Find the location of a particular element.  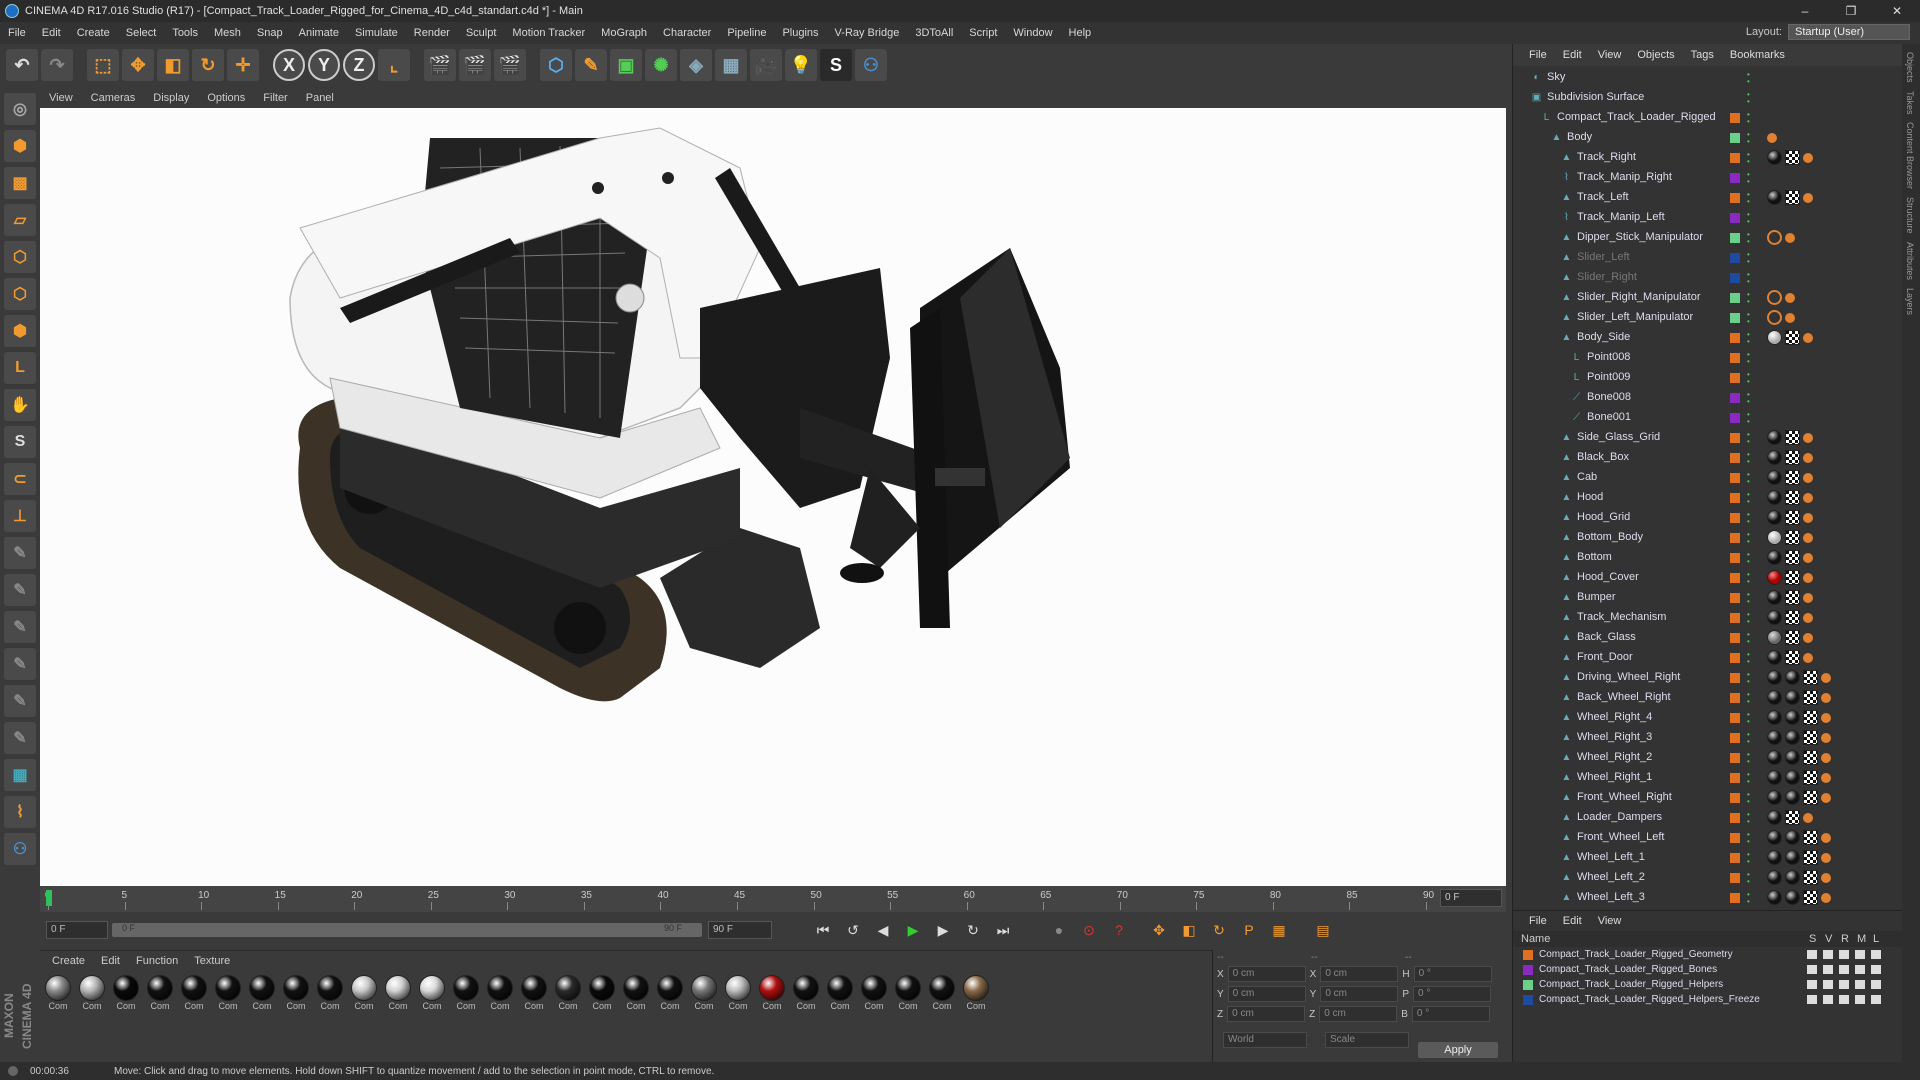

timeline-ruler: 051015202530354045505560657075808590 0 F is located at coordinates (773, 899).